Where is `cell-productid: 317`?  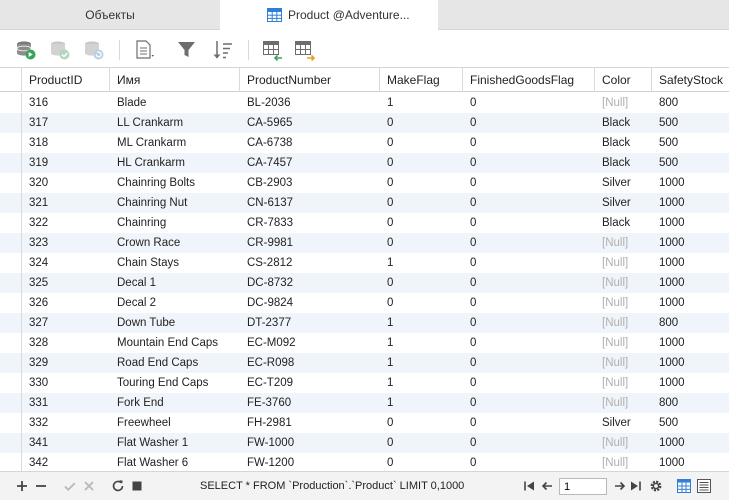
cell-productid: 317 is located at coordinates (66, 123).